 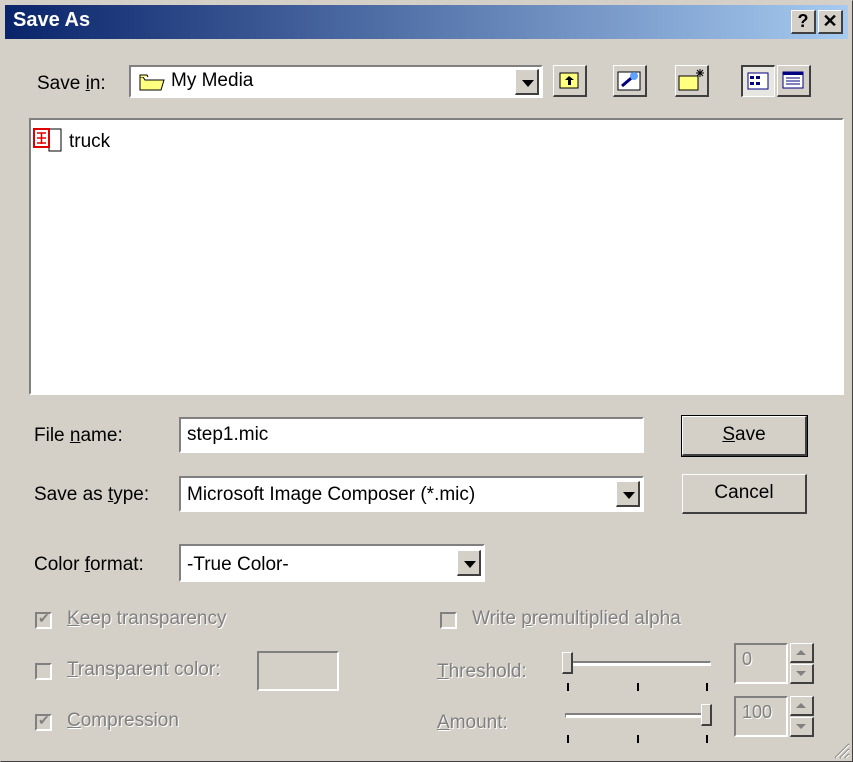 What do you see at coordinates (52, 20) in the screenshot?
I see `dialog-title: Save As` at bounding box center [52, 20].